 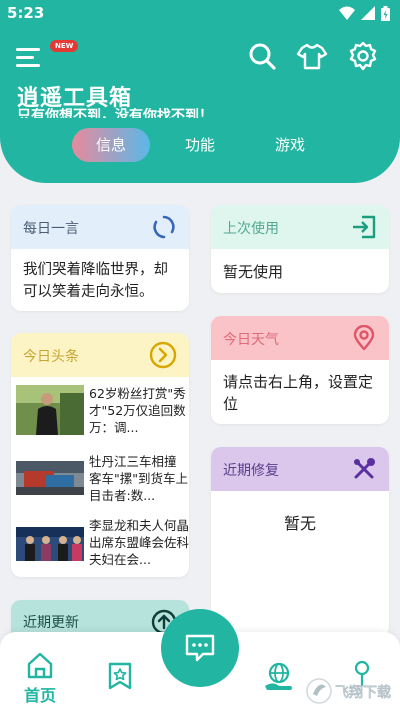 I want to click on recent-fix-text: 暂无, so click(x=299, y=523).